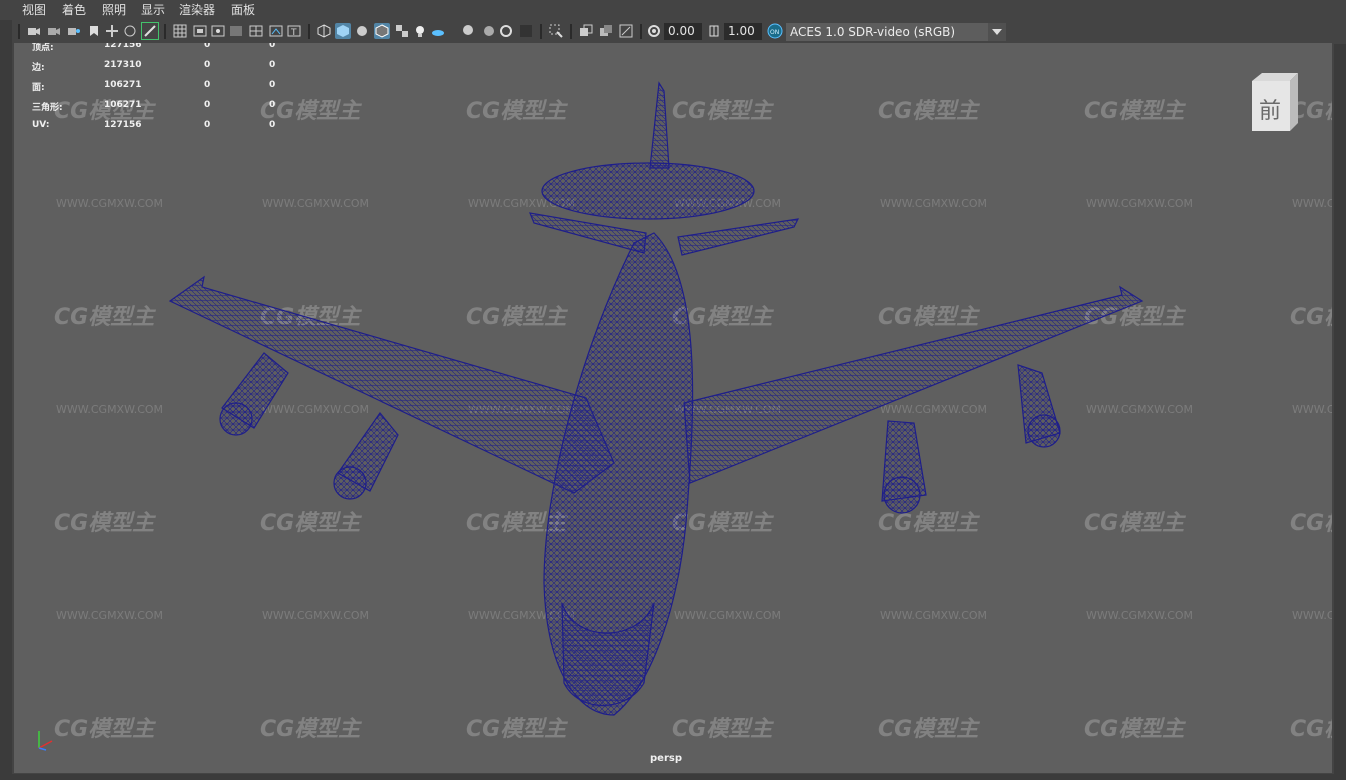  What do you see at coordinates (6, 400) in the screenshot?
I see `left-frame` at bounding box center [6, 400].